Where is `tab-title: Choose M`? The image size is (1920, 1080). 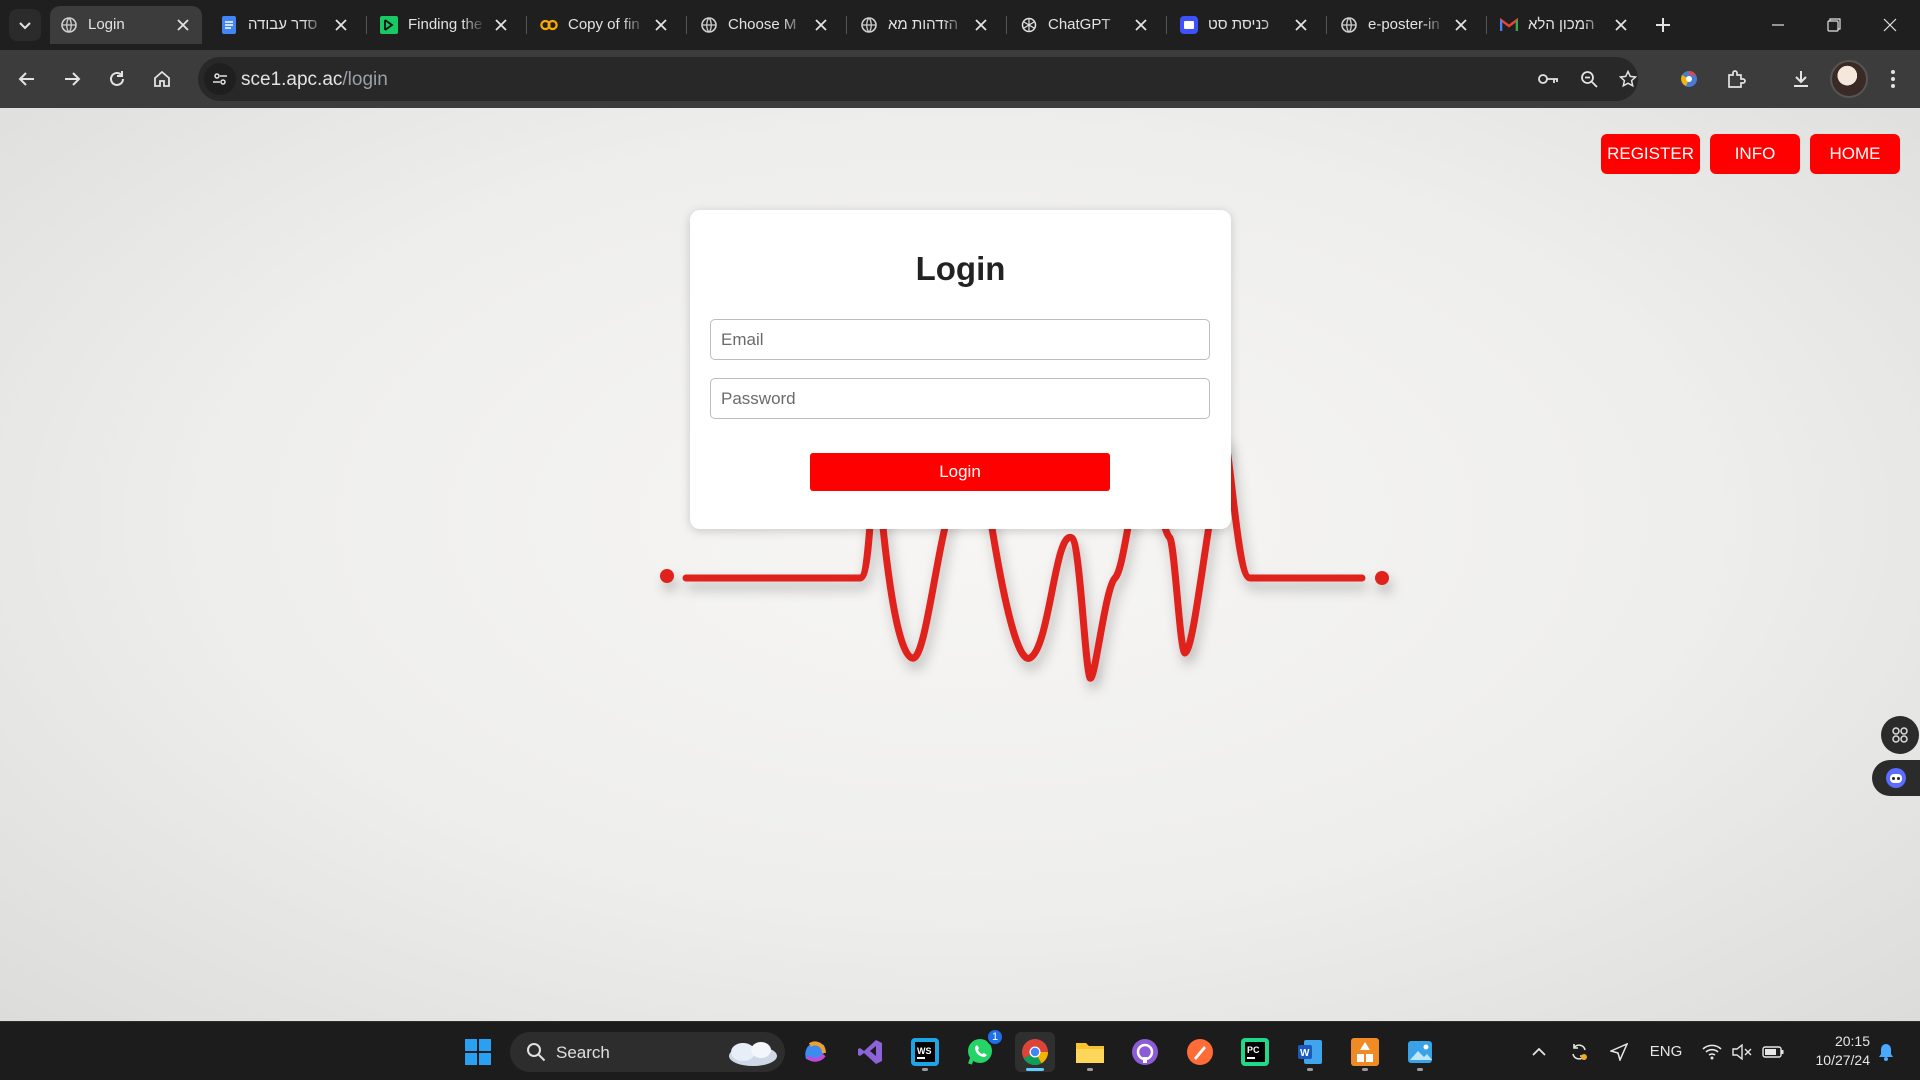
tab-title: Choose M is located at coordinates (762, 24).